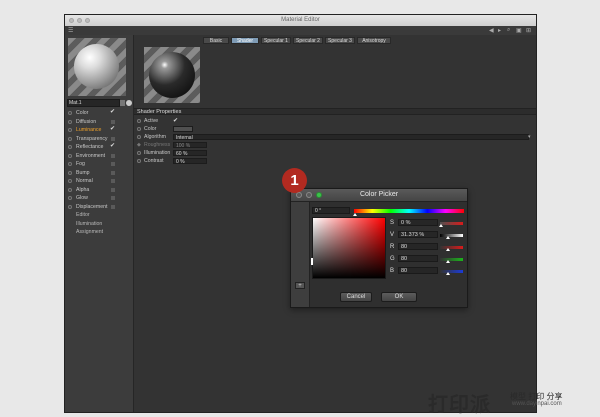  Describe the element at coordinates (335, 111) in the screenshot. I see `shader-properties-header: Shader Properties` at that location.